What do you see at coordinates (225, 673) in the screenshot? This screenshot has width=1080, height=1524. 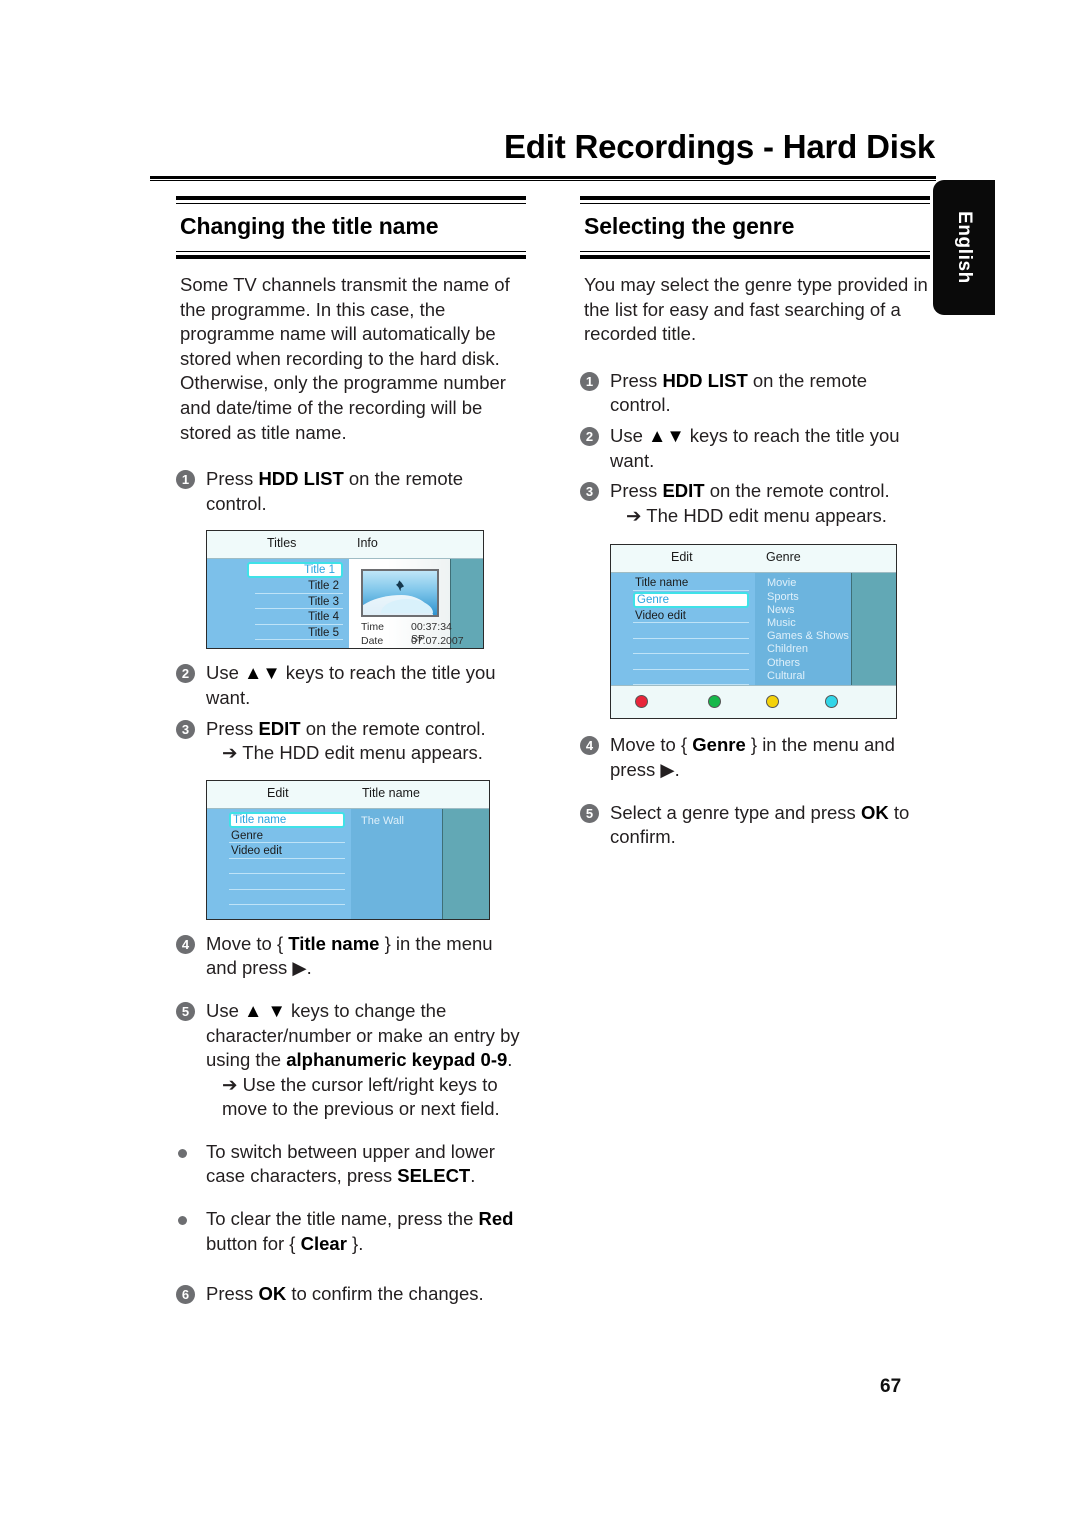 I see `step-text-before: Use` at bounding box center [225, 673].